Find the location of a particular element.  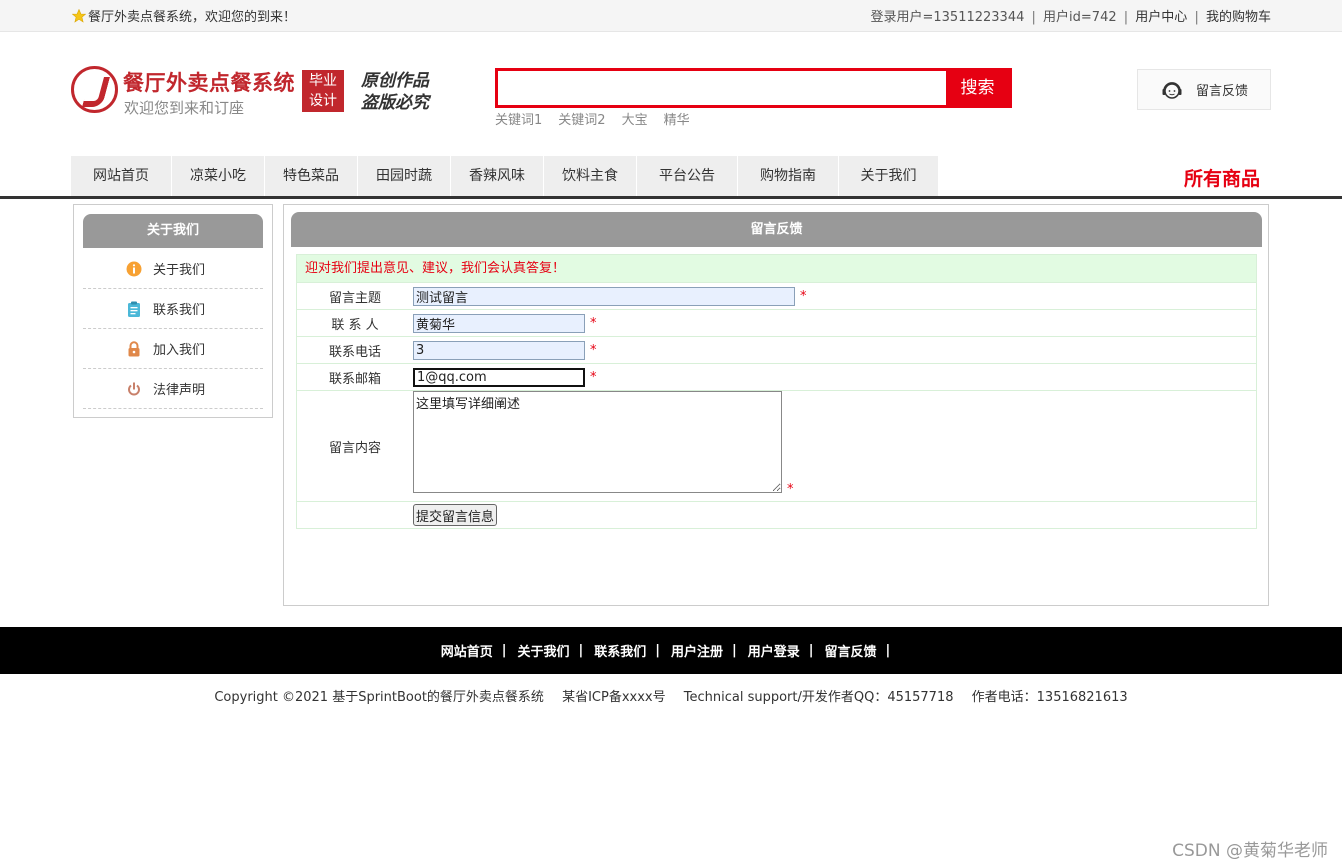

sidebar: 关于我们 关于我们 联系我们 加入我们 法律声明 is located at coordinates (173, 311).